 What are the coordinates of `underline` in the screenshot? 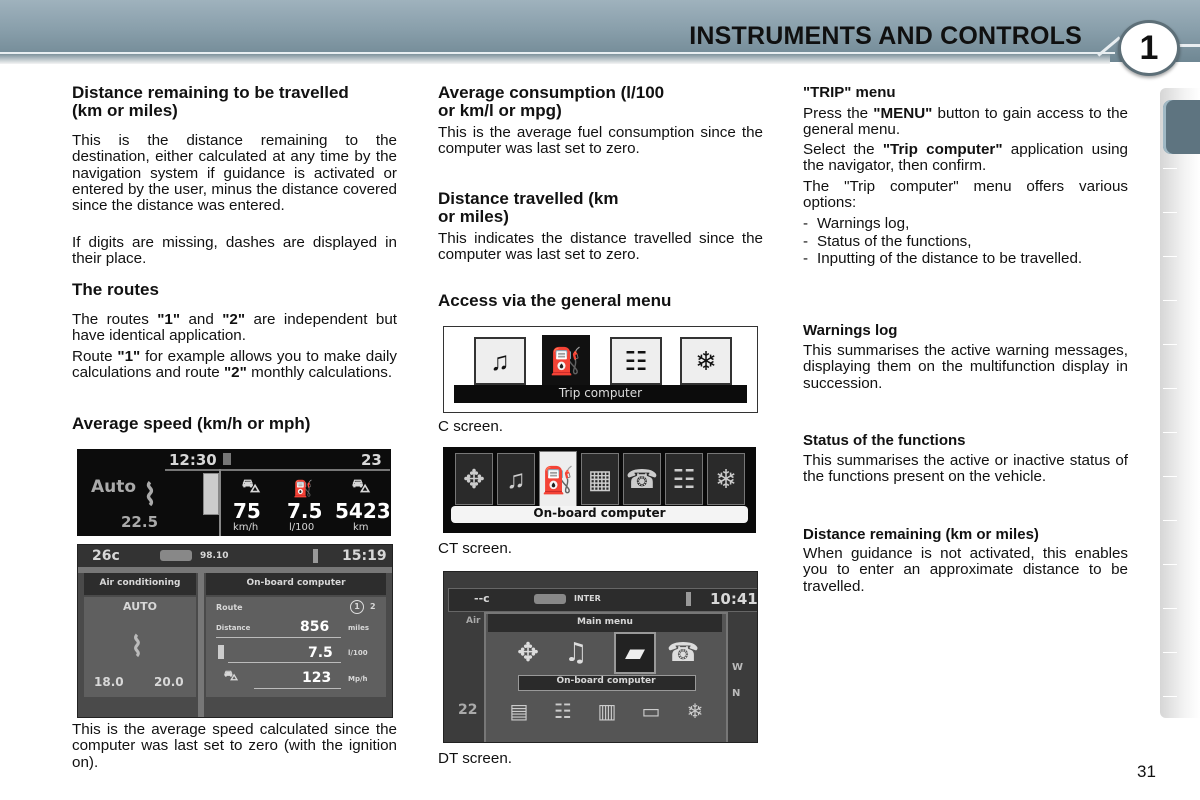 It's located at (278, 637).